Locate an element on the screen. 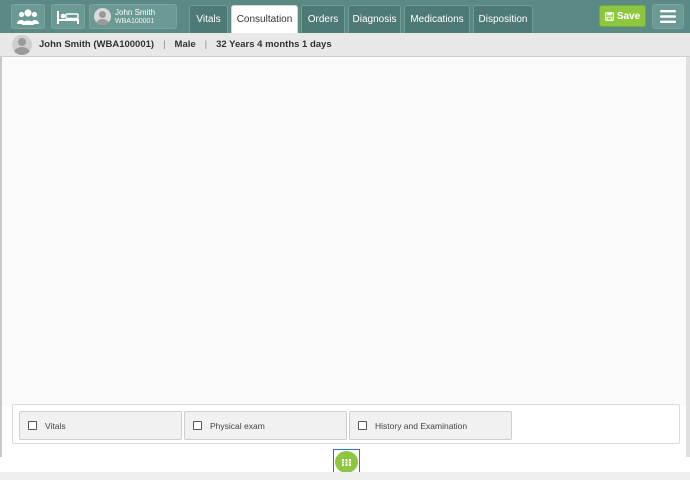 The width and height of the screenshot is (690, 480). toggle-sections-button is located at coordinates (346, 462).